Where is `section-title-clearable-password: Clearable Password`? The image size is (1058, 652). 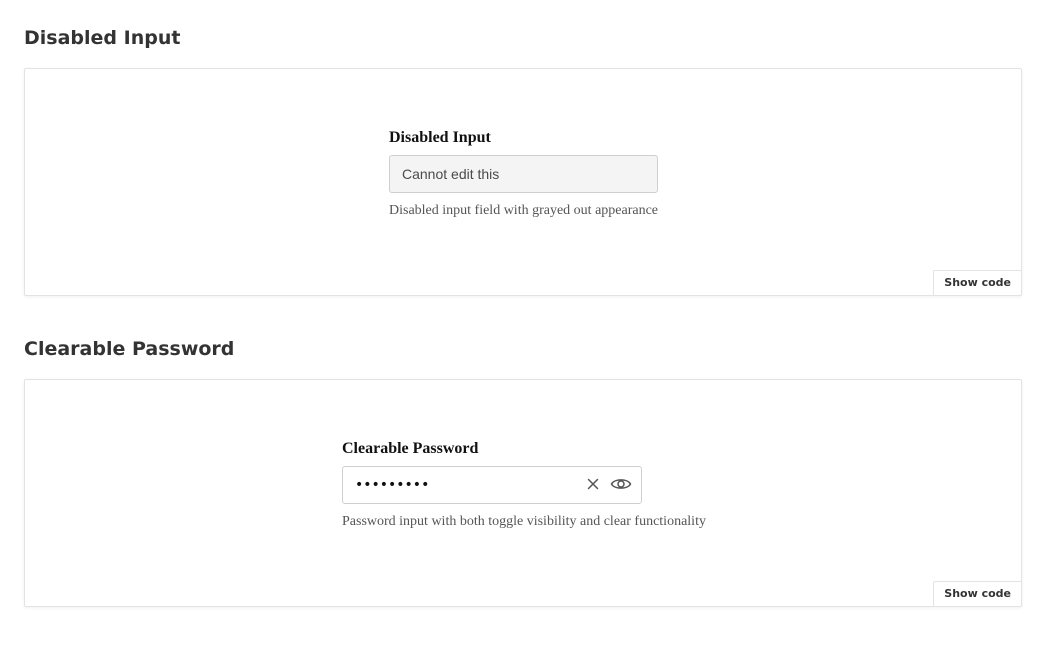
section-title-clearable-password: Clearable Password is located at coordinates (129, 349).